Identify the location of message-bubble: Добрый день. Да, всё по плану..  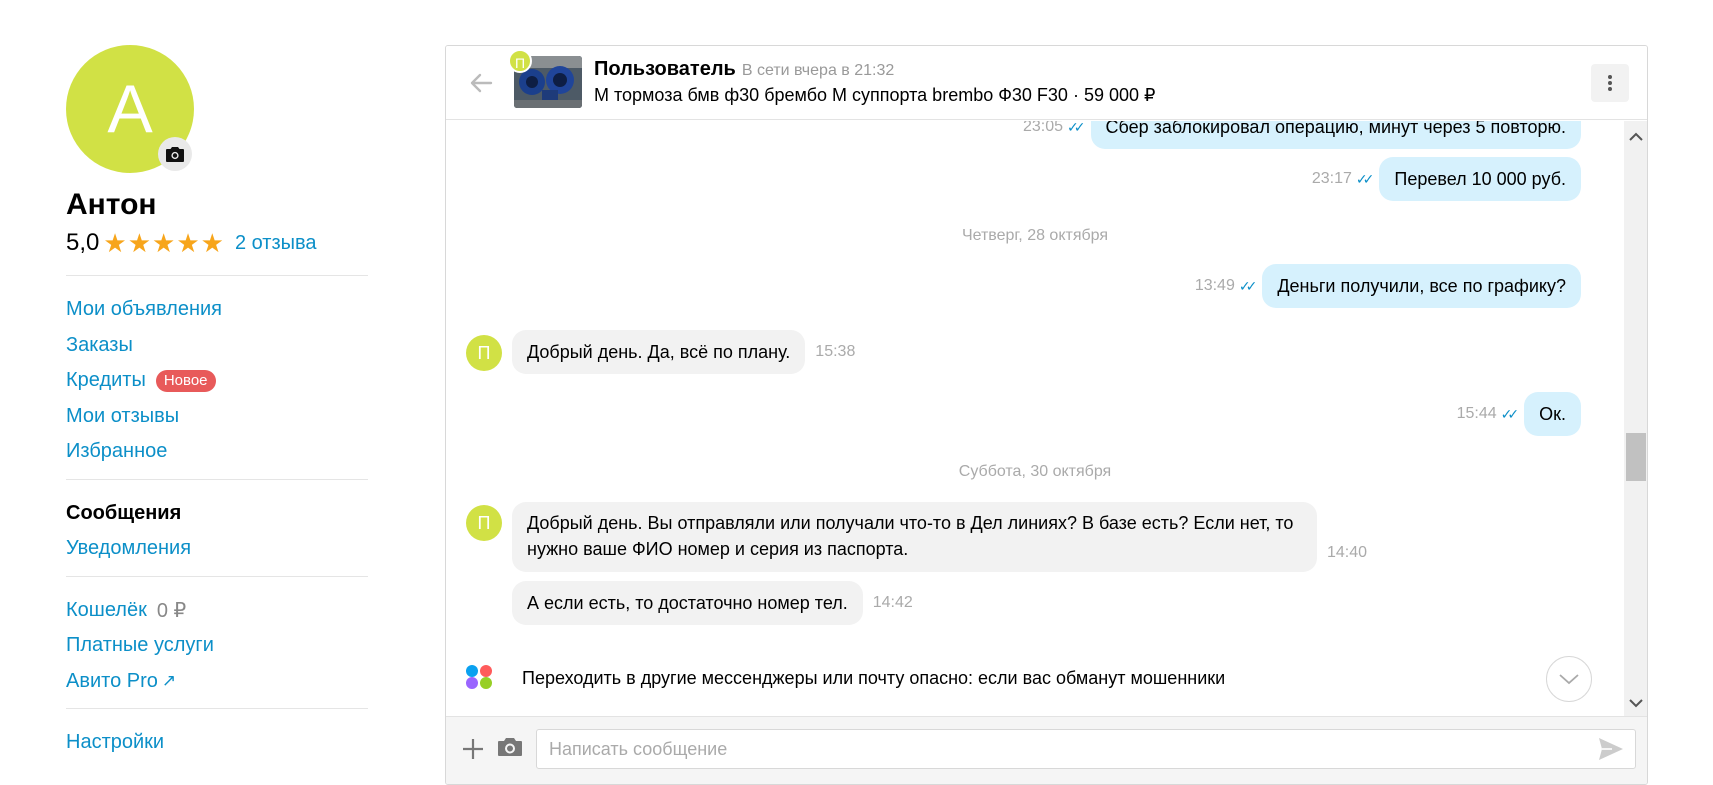
(659, 352).